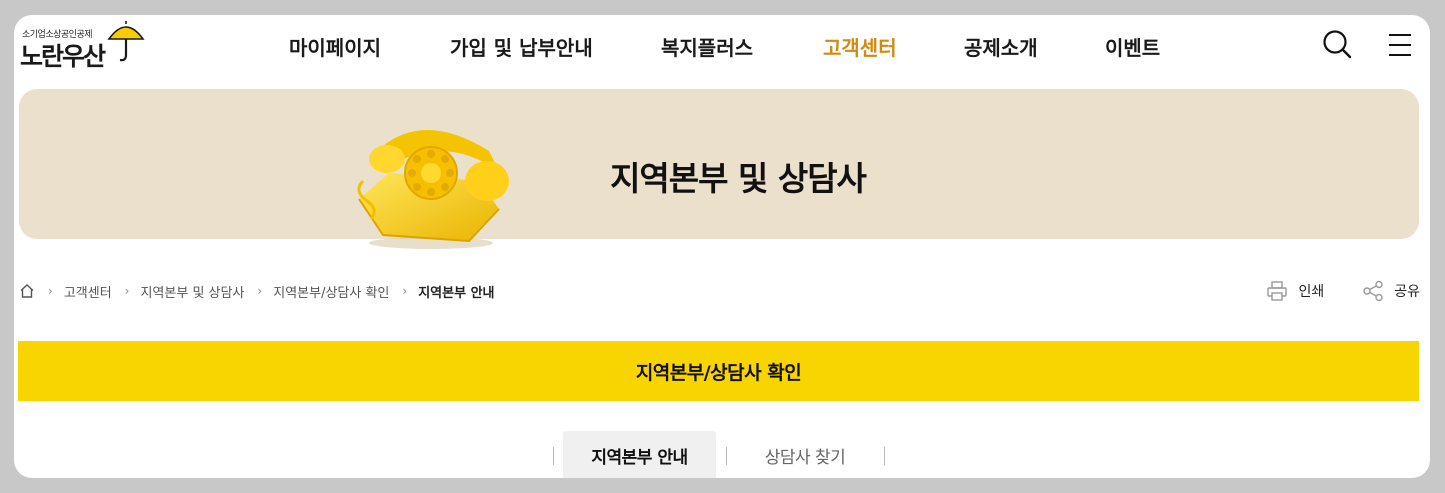 Image resolution: width=1445 pixels, height=493 pixels. I want to click on breadcrumb-item: 지역본부/상담사 확인, so click(331, 291).